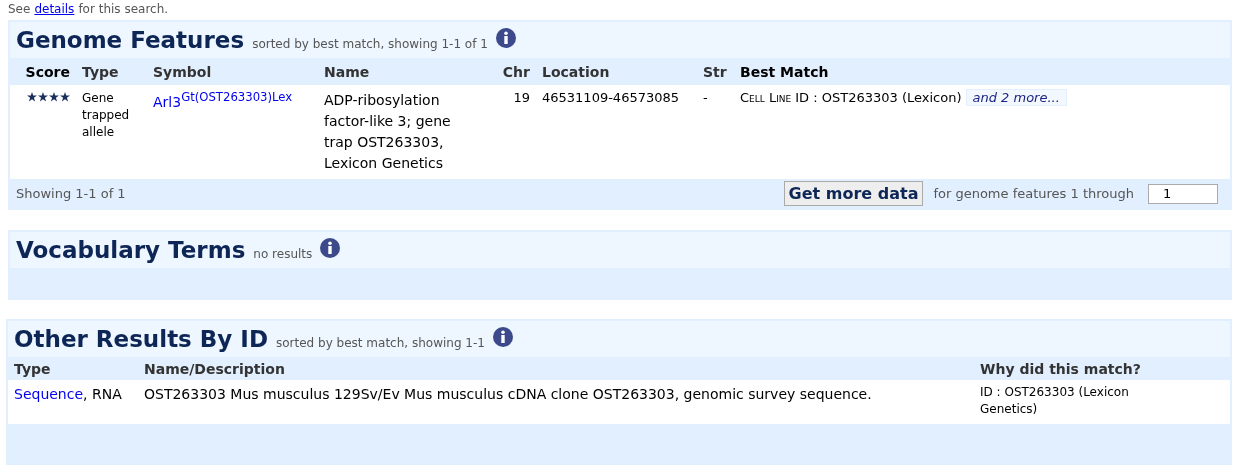 The height and width of the screenshot is (465, 1238). What do you see at coordinates (521, 97) in the screenshot?
I see `table-cell: 19` at bounding box center [521, 97].